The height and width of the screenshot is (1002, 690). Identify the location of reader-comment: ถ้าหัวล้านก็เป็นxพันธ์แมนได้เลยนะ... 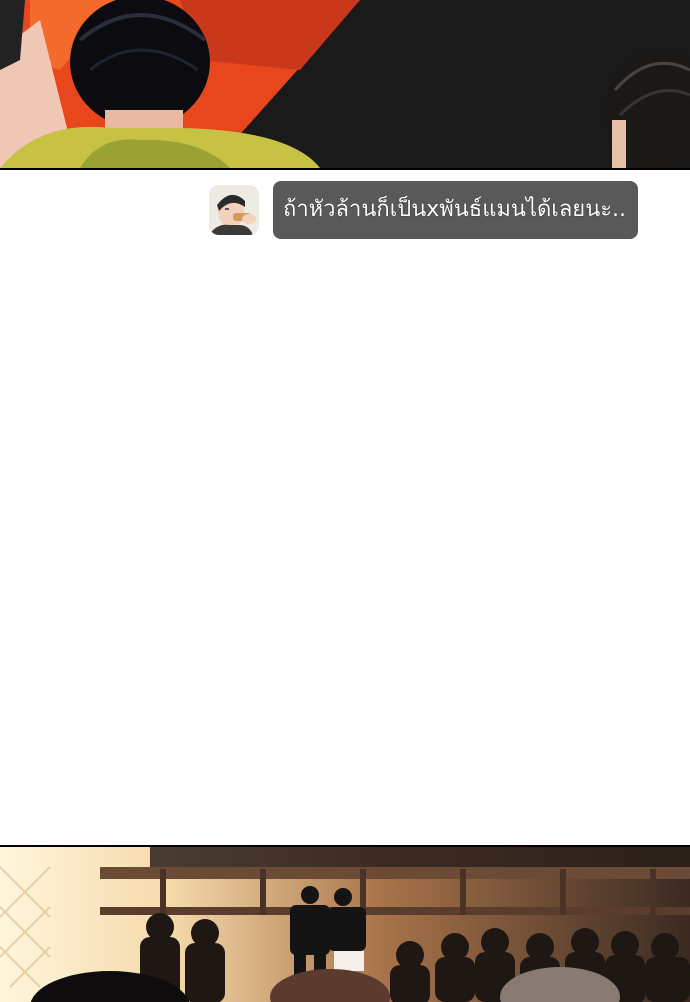
(424, 210).